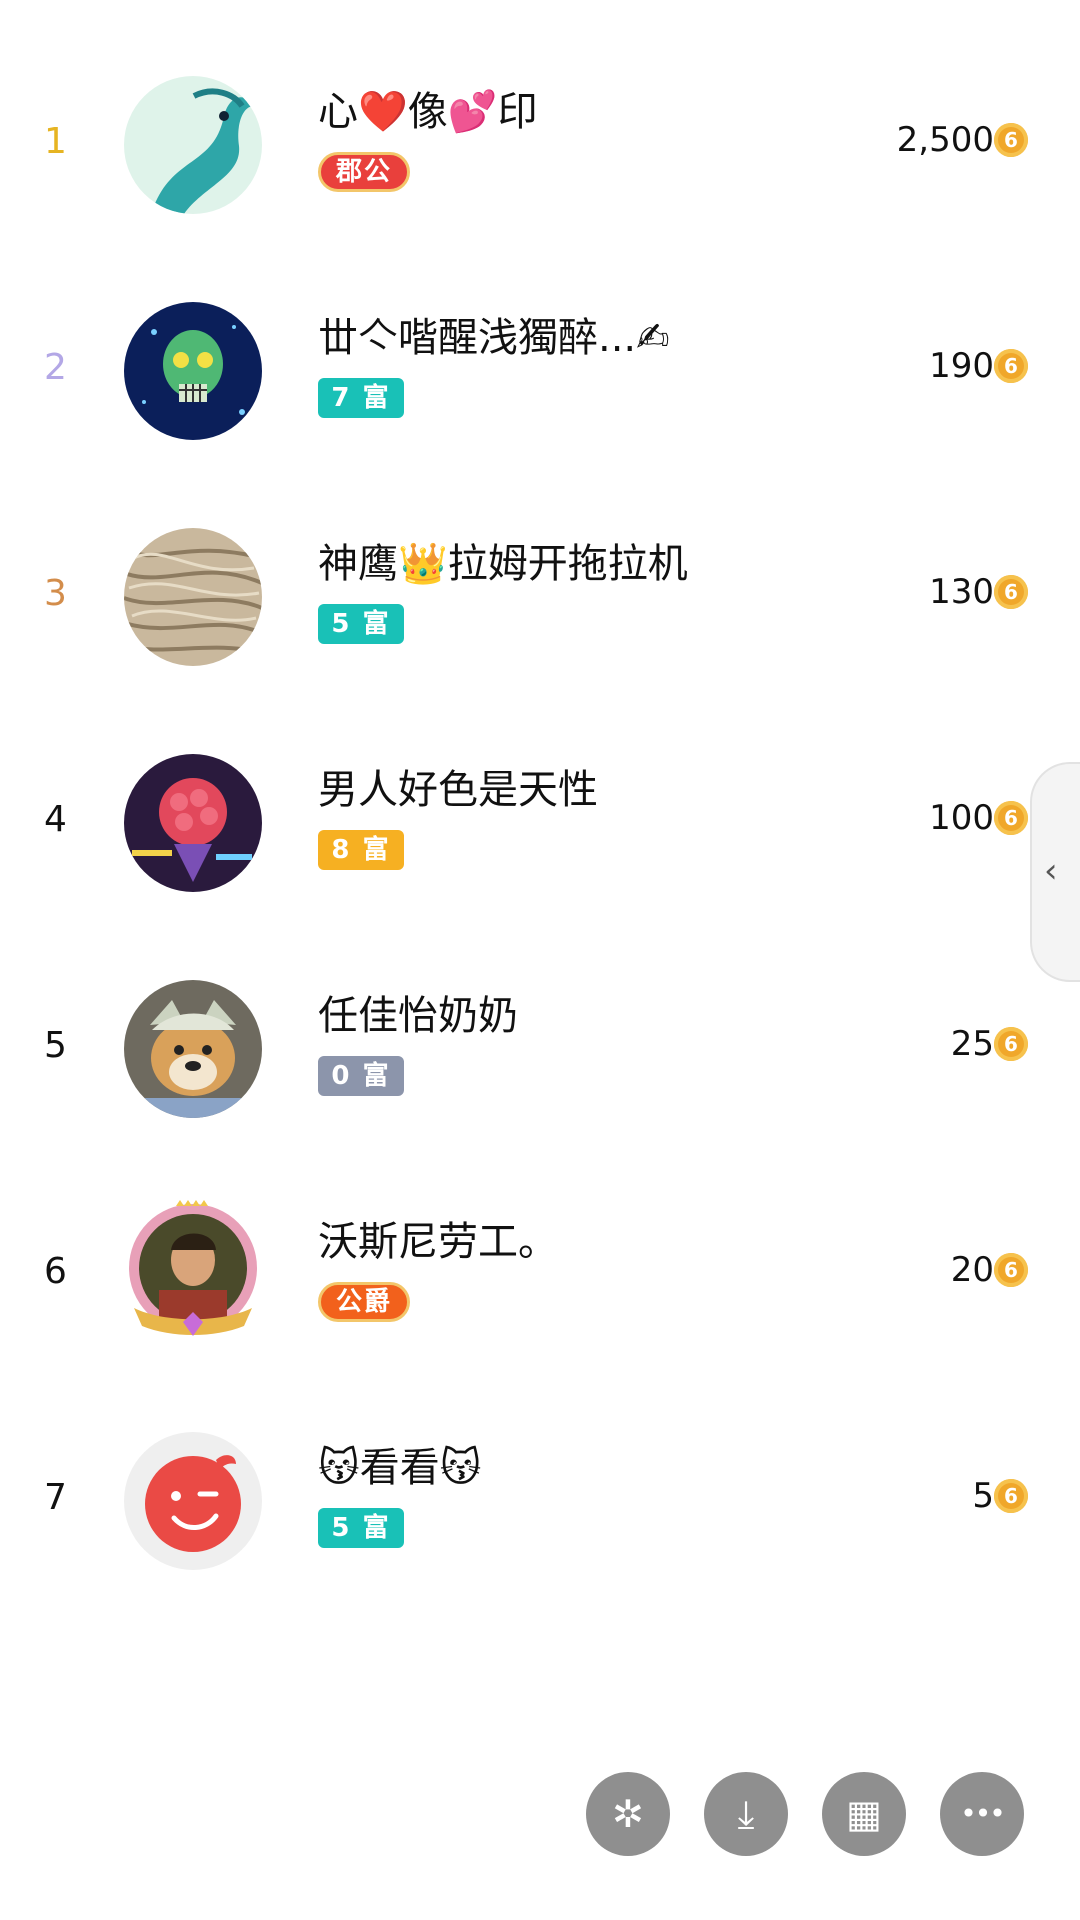  What do you see at coordinates (540, 1049) in the screenshot?
I see `leaderboard-row: 5 任佳怡奶奶 0 富 25 6` at bounding box center [540, 1049].